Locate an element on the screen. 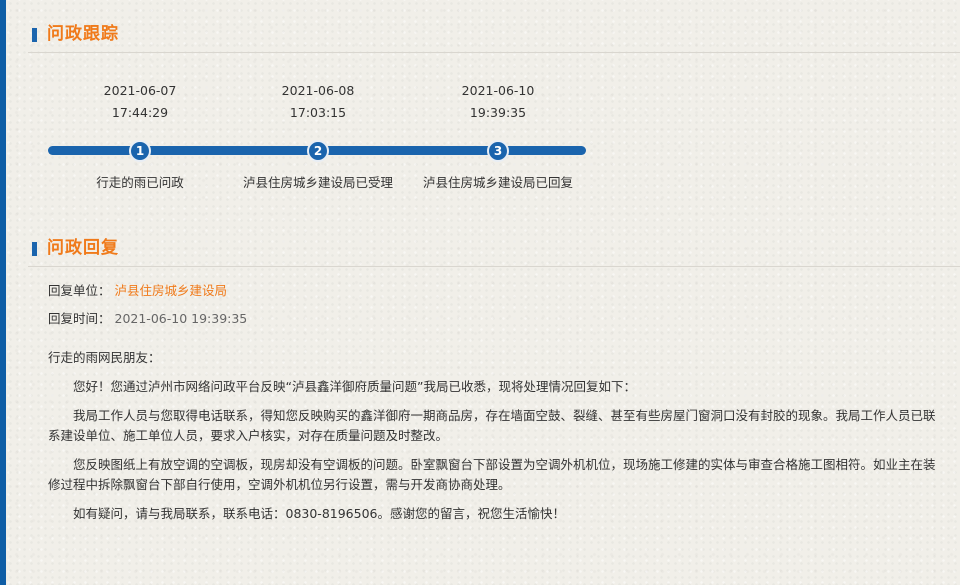 The width and height of the screenshot is (960, 585). reply-section-title: 问政回复 is located at coordinates (83, 248).